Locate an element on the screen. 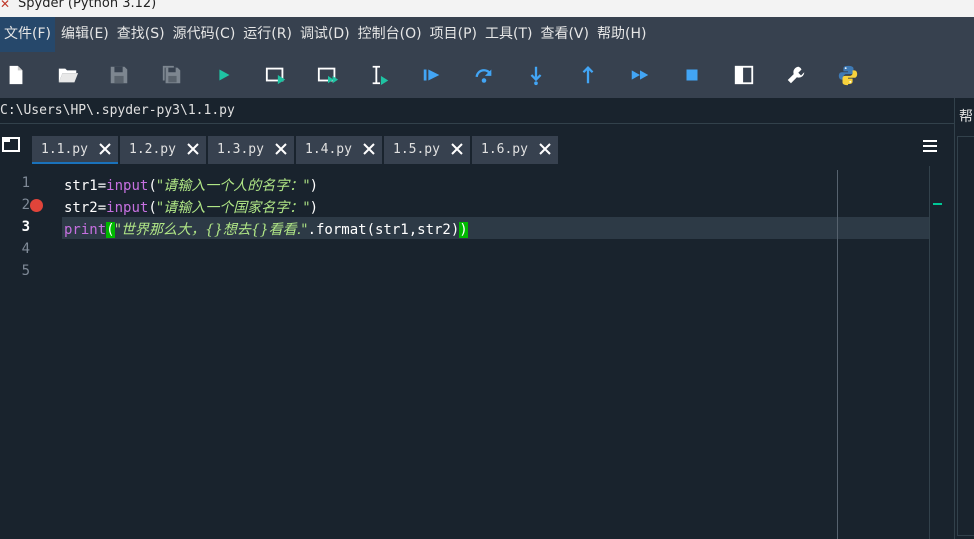  tab-1-3-py: 1.3.py is located at coordinates (251, 150).